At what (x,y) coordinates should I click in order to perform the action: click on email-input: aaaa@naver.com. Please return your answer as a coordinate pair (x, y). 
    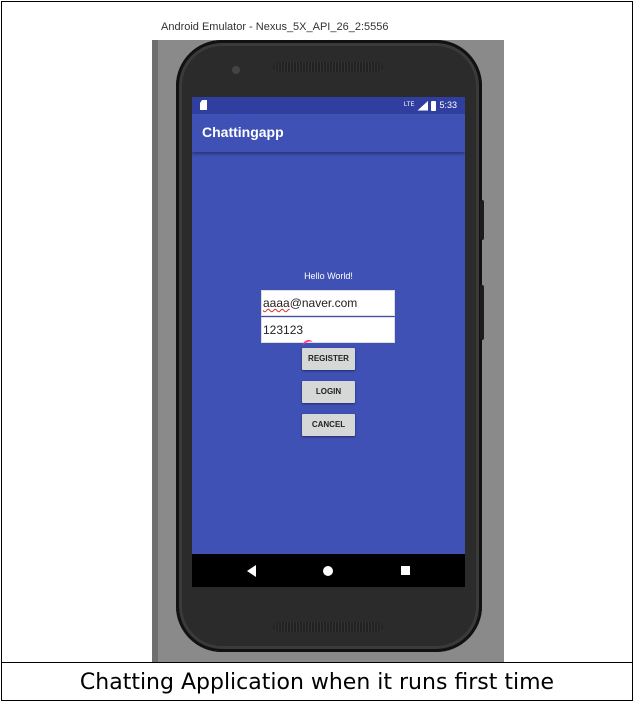
    Looking at the image, I should click on (328, 303).